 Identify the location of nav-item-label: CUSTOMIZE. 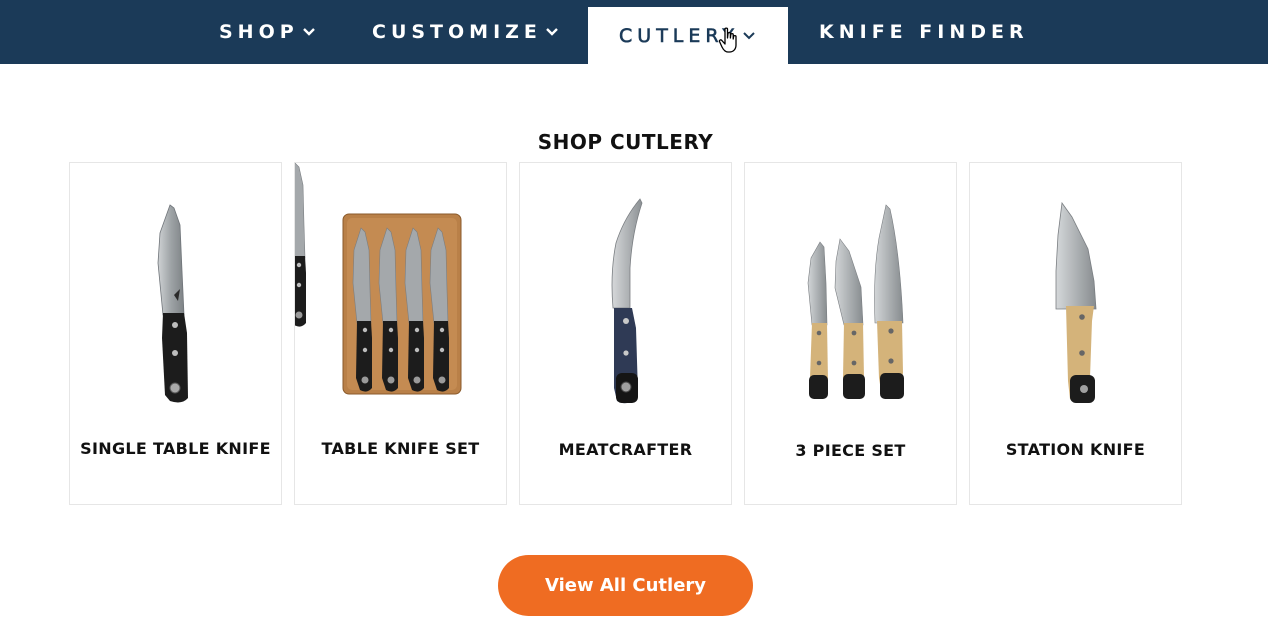
(457, 32).